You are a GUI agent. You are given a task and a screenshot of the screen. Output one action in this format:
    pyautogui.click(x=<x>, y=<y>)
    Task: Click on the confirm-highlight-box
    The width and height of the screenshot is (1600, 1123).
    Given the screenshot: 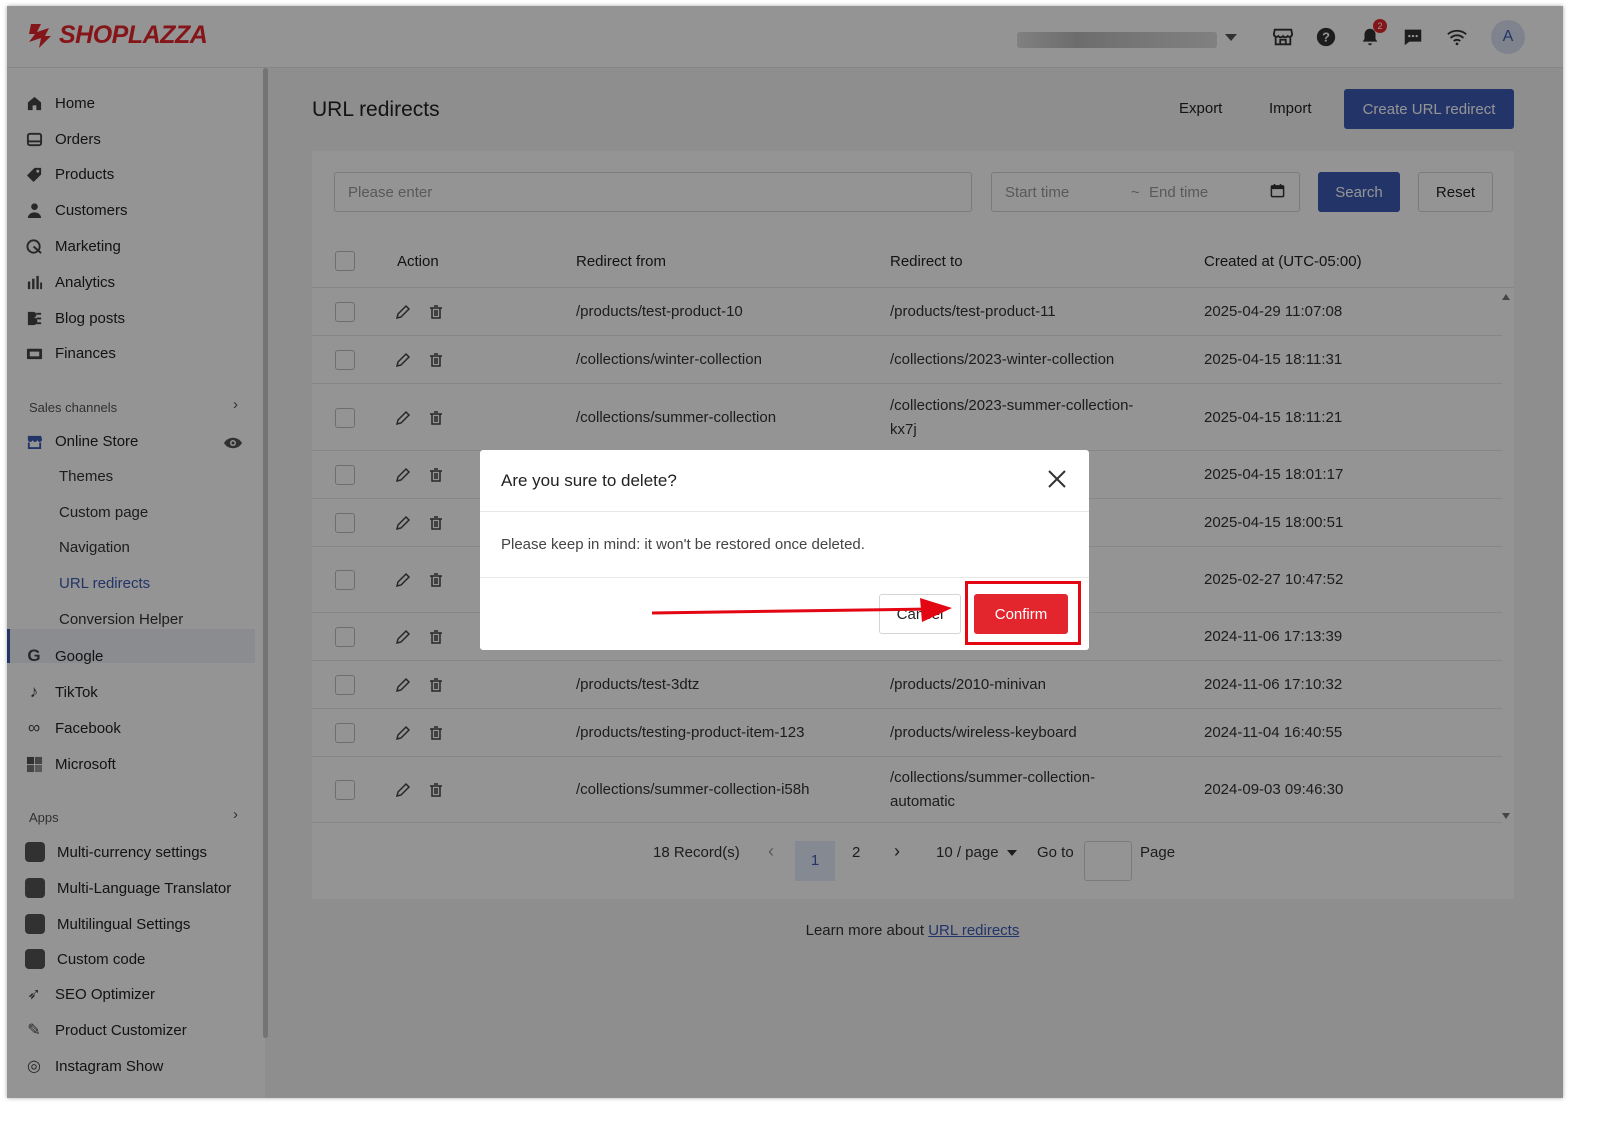 What is the action you would take?
    pyautogui.click(x=1023, y=613)
    